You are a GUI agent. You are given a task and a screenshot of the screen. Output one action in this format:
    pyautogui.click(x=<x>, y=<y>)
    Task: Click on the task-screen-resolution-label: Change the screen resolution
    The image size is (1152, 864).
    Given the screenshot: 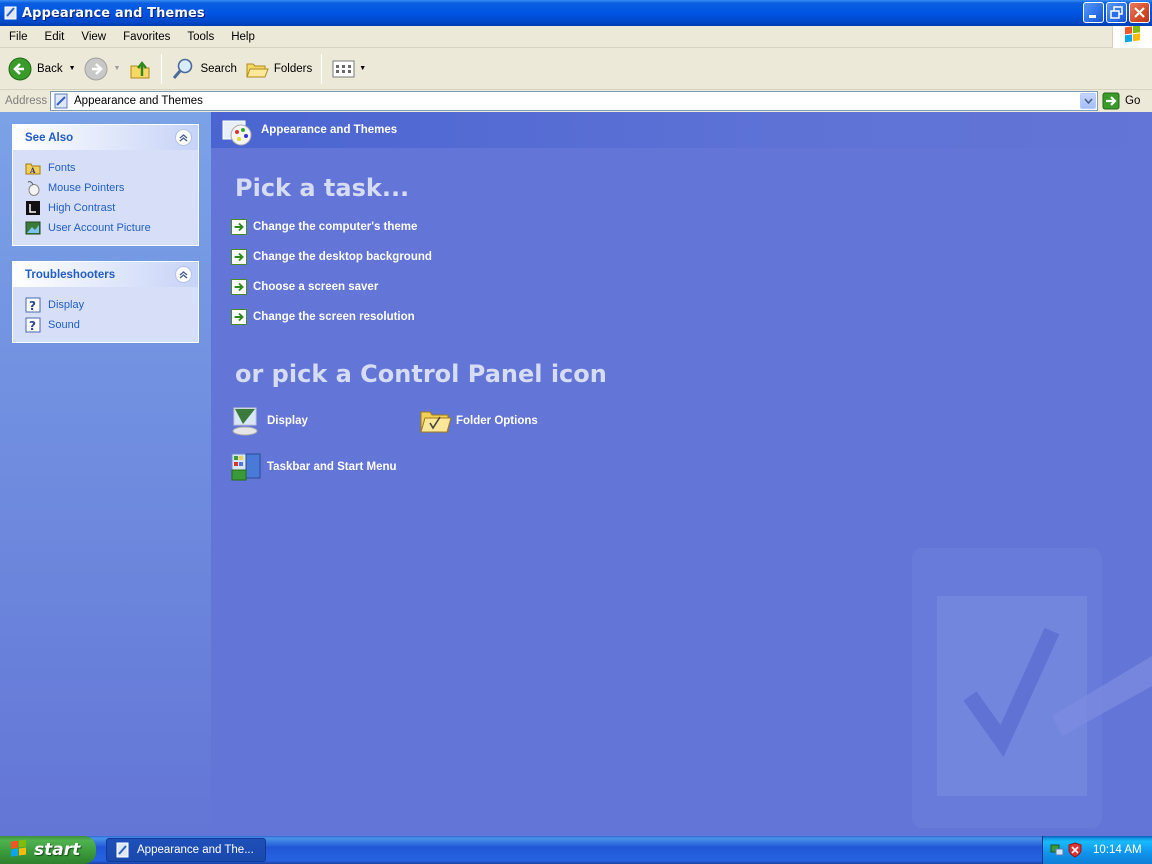 What is the action you would take?
    pyautogui.click(x=334, y=317)
    